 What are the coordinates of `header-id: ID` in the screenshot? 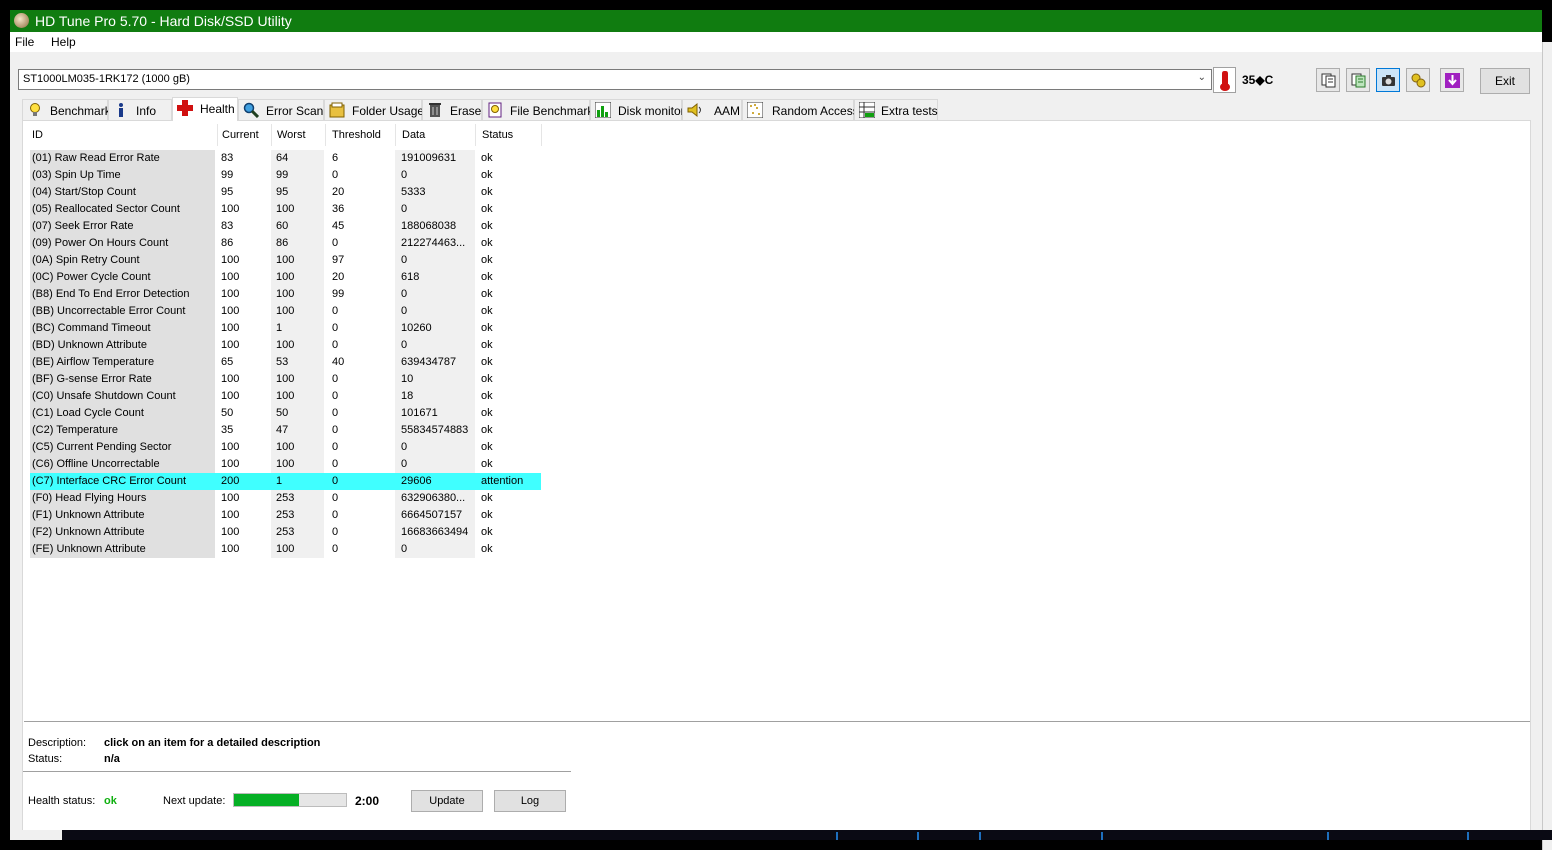 It's located at (37, 135).